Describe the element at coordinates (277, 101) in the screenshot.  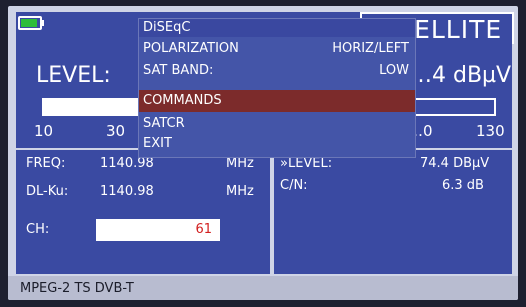
I see `menu-item-commands: COMMANDS` at that location.